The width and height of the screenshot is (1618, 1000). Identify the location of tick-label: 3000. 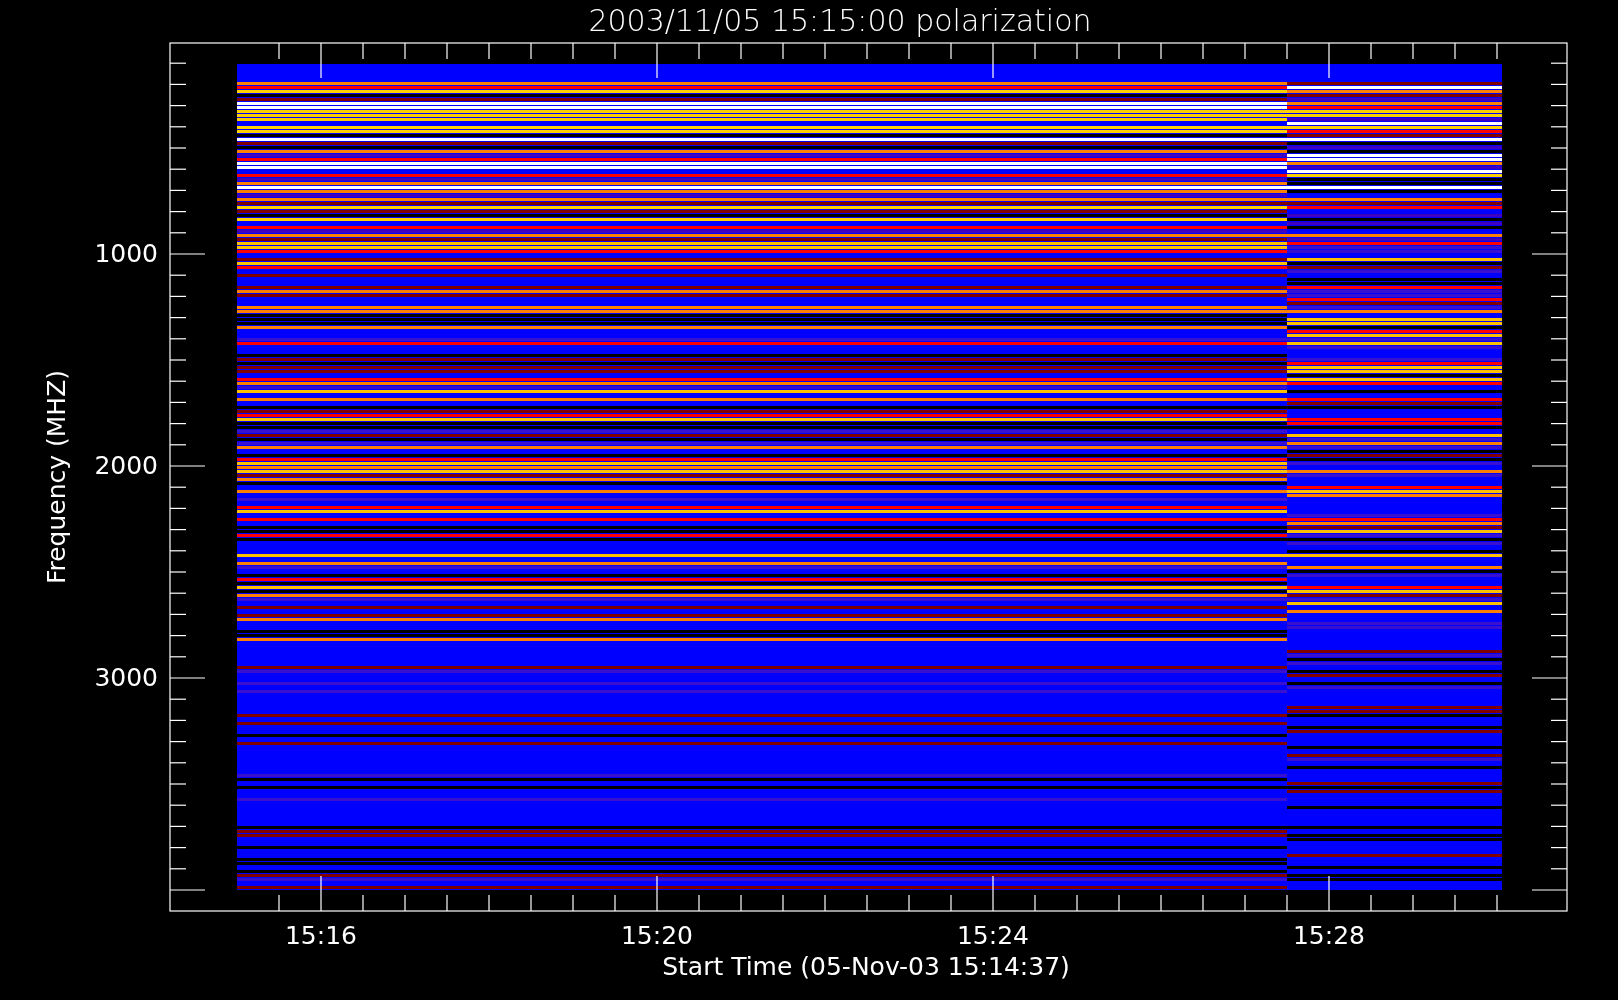
(126, 677).